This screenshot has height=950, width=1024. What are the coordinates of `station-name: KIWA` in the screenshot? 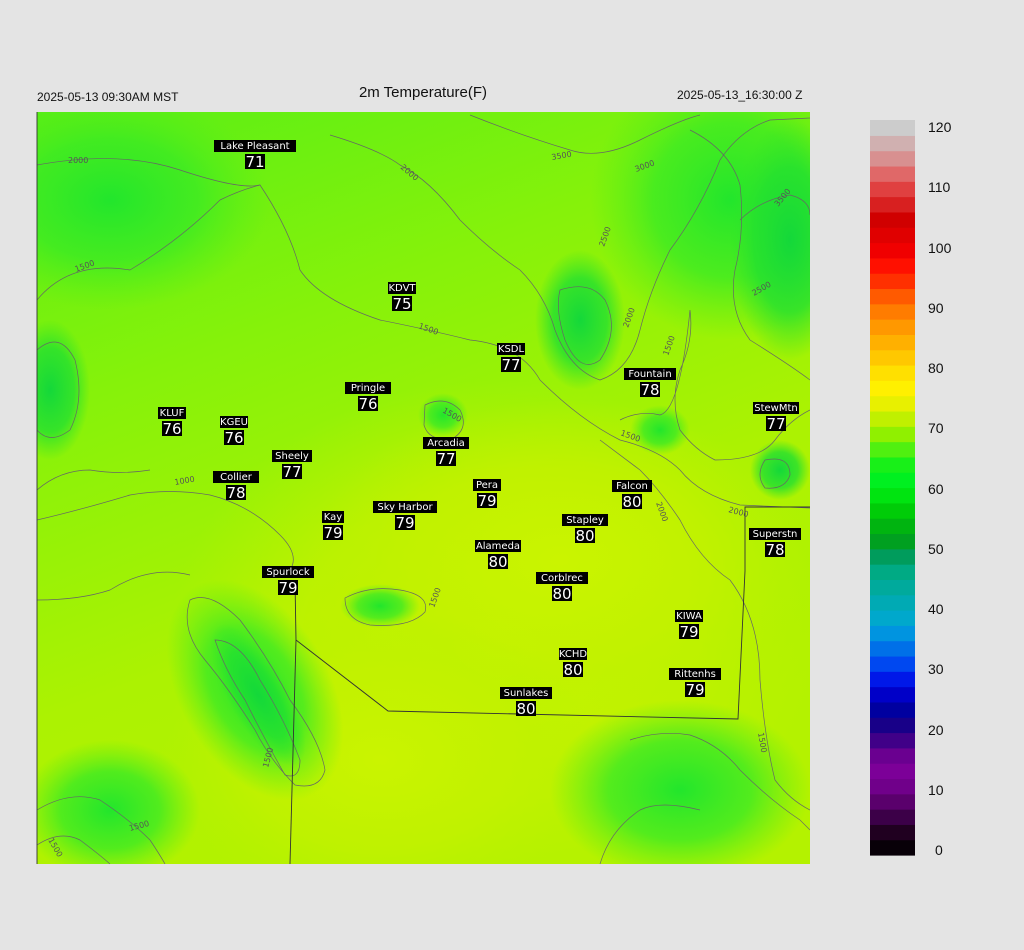 It's located at (689, 616).